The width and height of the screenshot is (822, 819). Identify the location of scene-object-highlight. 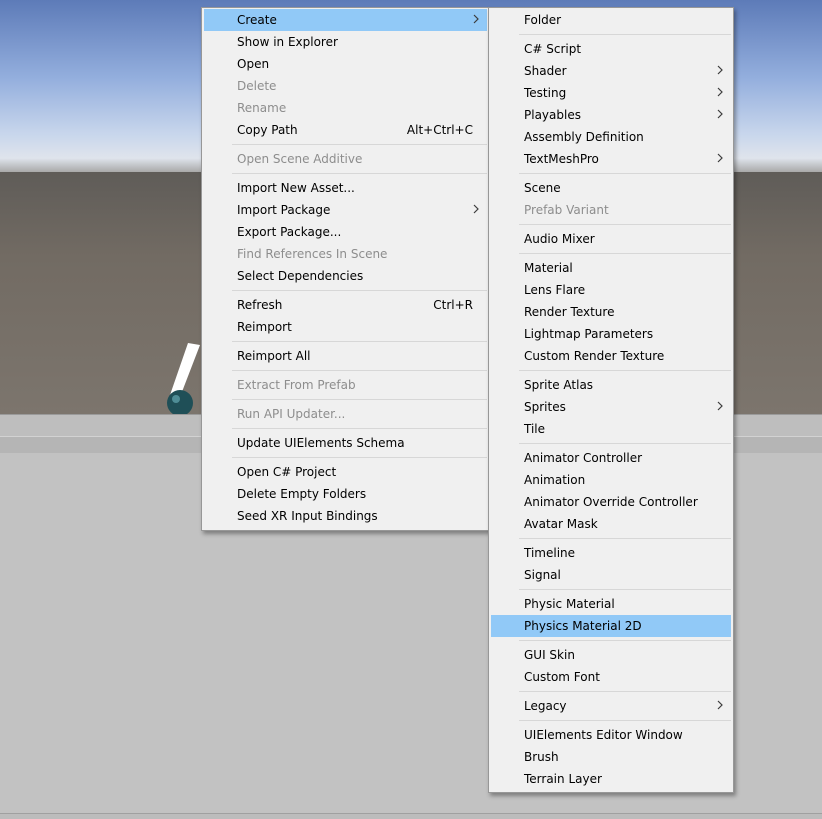
(176, 399).